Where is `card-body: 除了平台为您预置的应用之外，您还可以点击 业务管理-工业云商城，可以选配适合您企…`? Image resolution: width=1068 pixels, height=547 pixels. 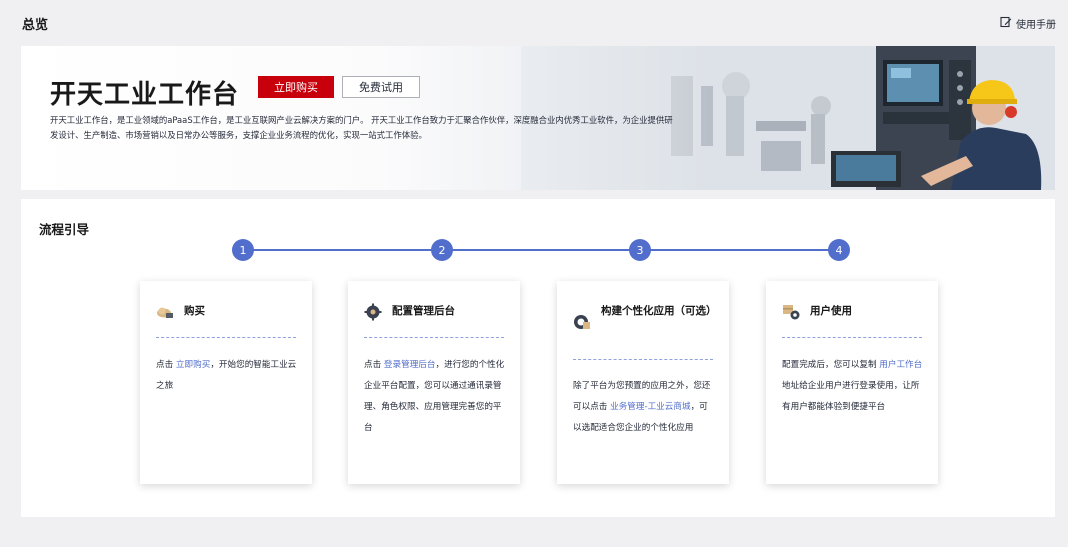
card-body: 除了平台为您预置的应用之外，您还可以点击 业务管理-工业云商城，可以选配适合您企… is located at coordinates (644, 407).